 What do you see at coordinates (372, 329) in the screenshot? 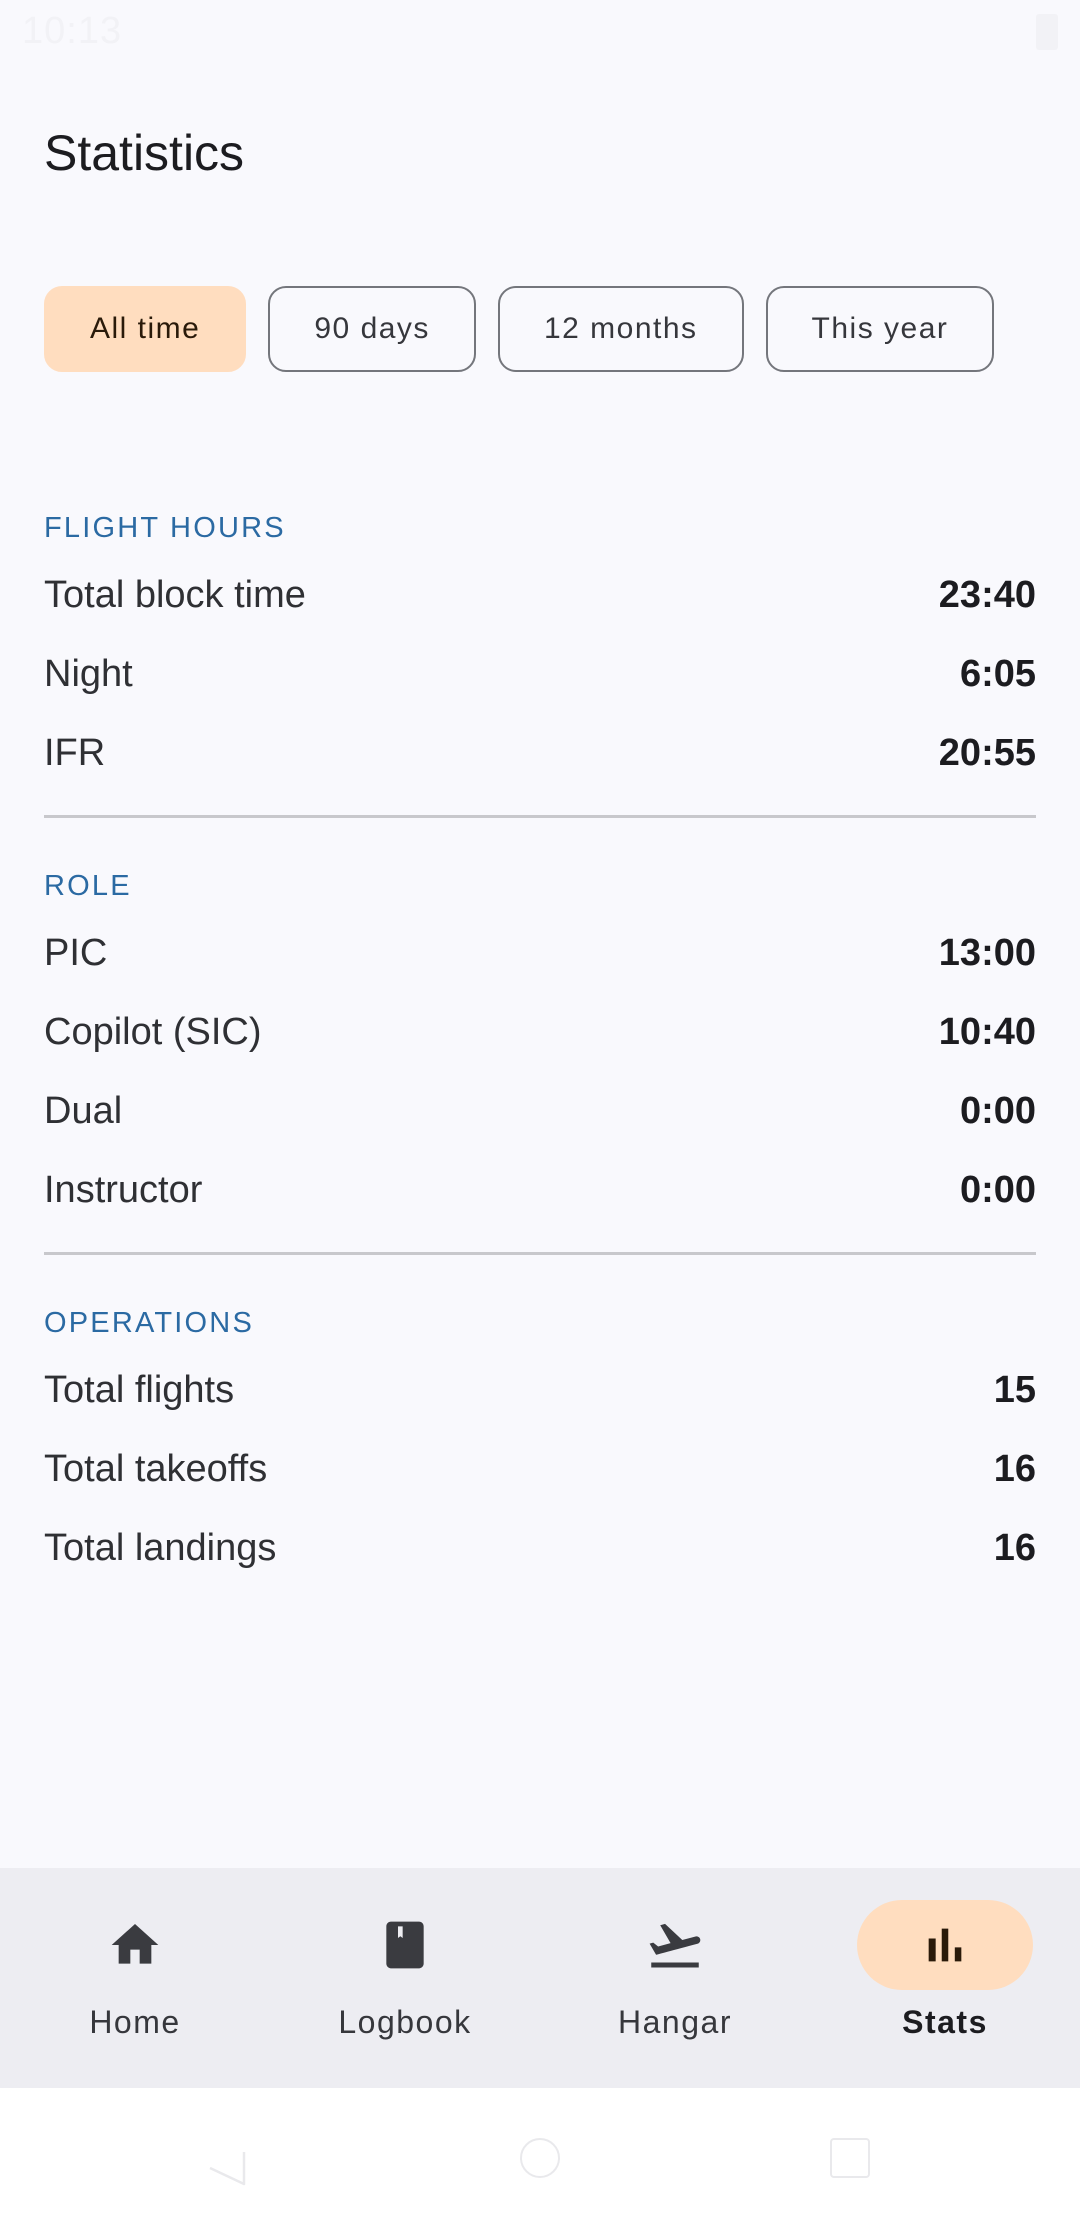
I see `chip-90-days: 90 days` at bounding box center [372, 329].